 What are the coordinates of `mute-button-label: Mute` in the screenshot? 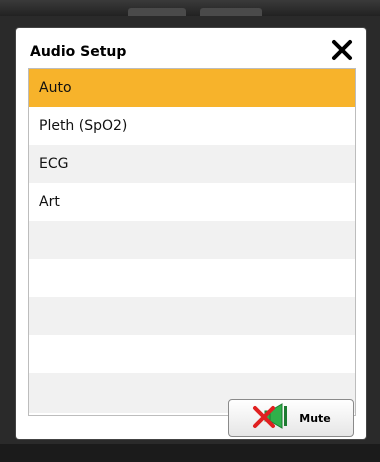 It's located at (315, 418).